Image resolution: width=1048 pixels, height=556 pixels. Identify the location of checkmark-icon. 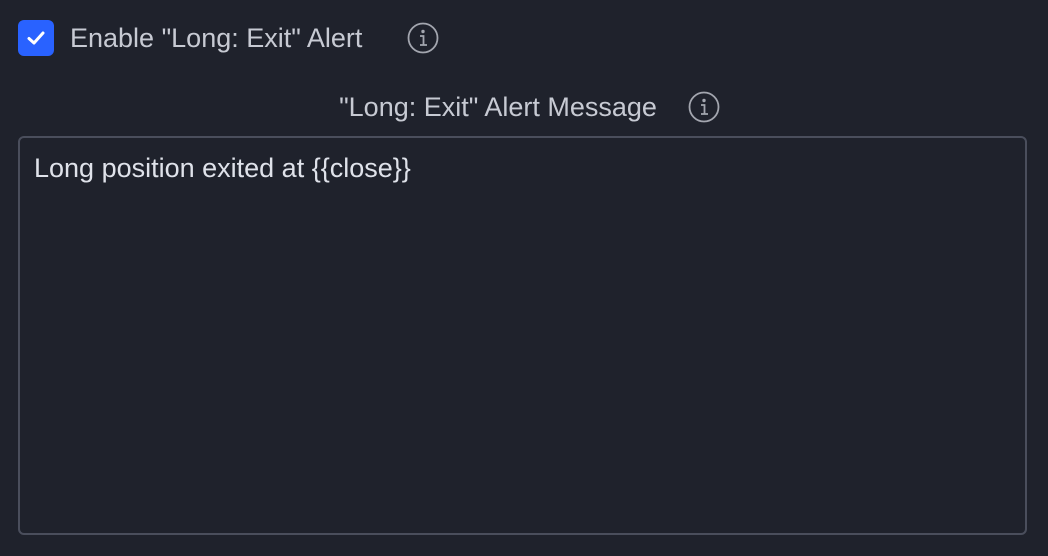
(36, 38).